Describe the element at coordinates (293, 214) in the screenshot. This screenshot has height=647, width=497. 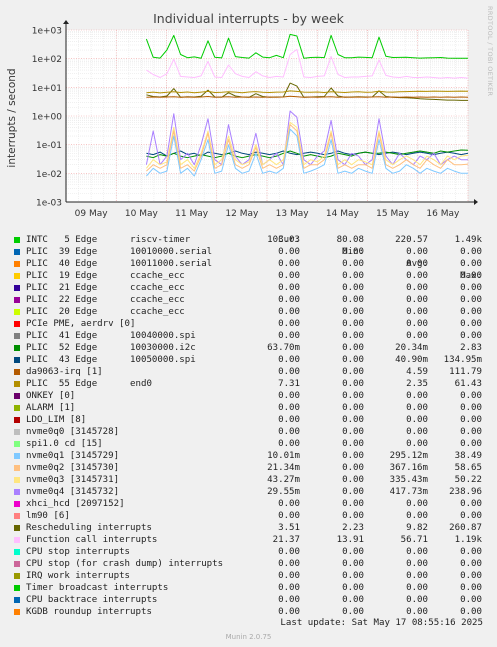
I see `x-tick-label: 13 May` at that location.